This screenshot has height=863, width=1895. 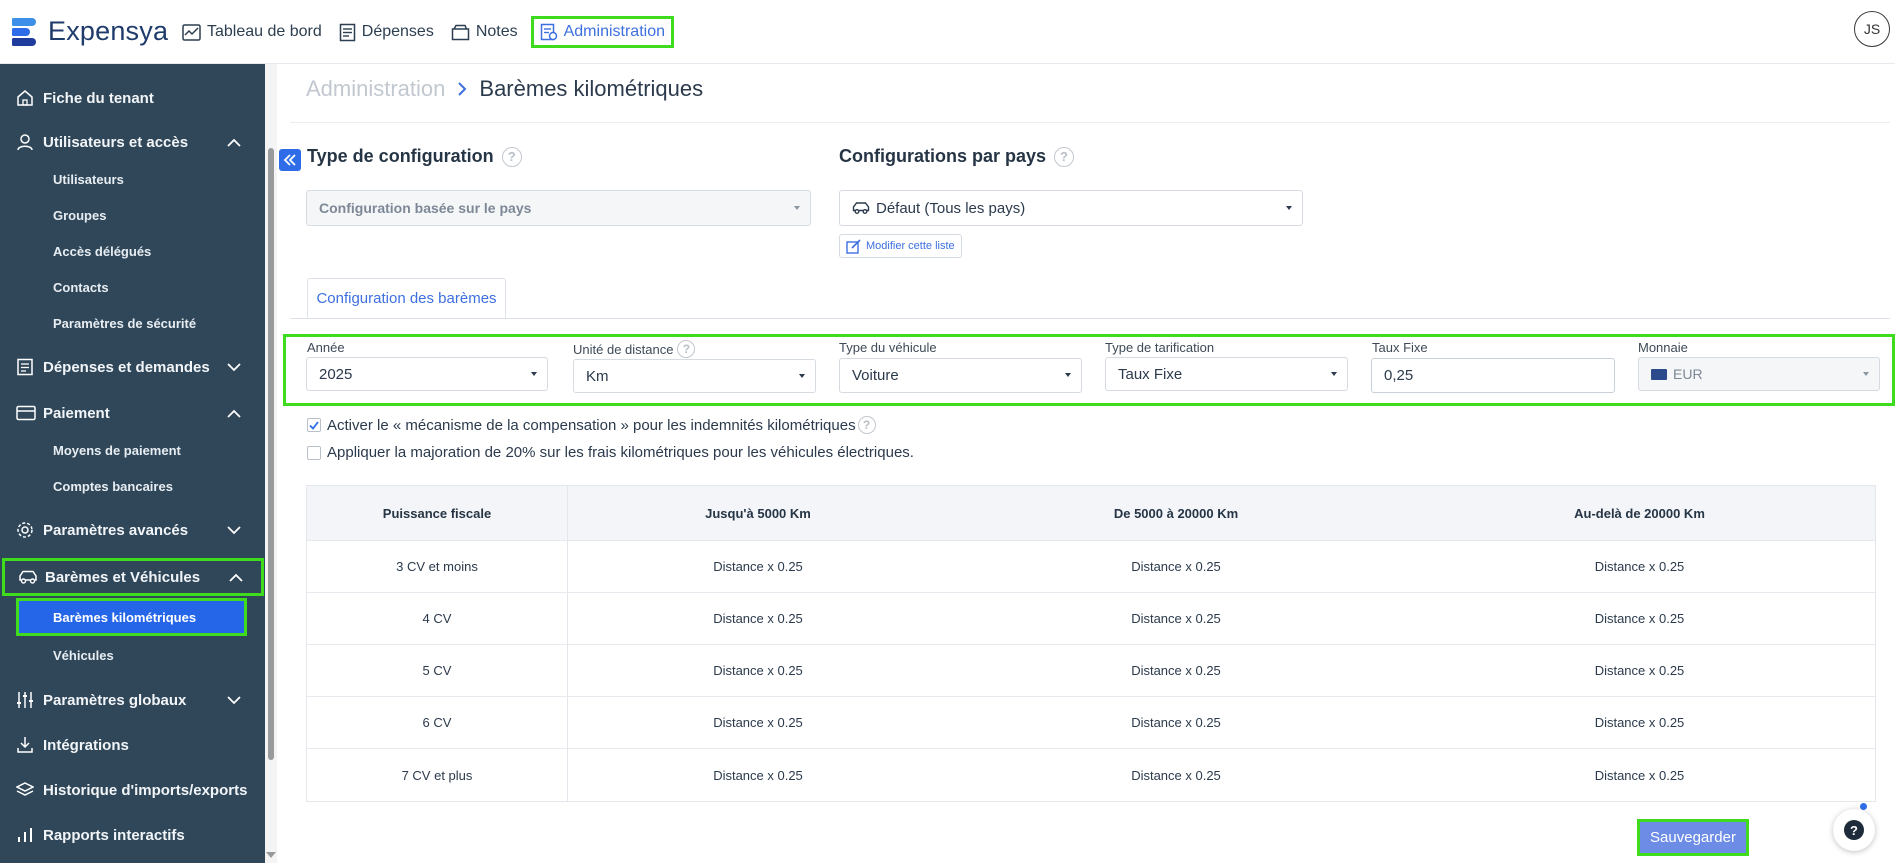 I want to click on sidebar-item-advanced-settings: Paramètres avancés, so click(x=132, y=530).